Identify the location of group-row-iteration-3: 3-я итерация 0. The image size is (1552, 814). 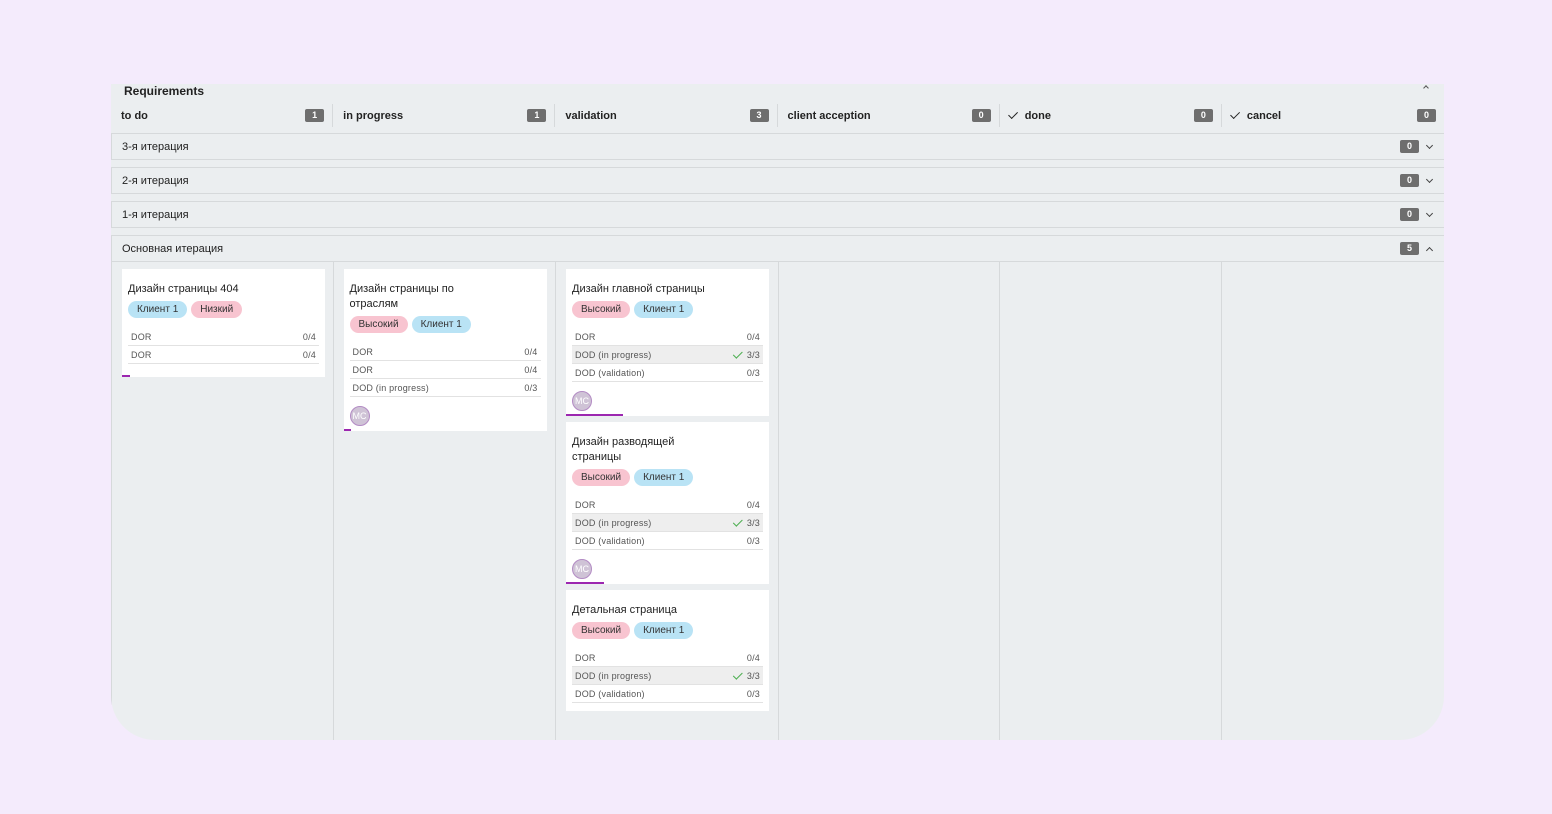
(777, 146).